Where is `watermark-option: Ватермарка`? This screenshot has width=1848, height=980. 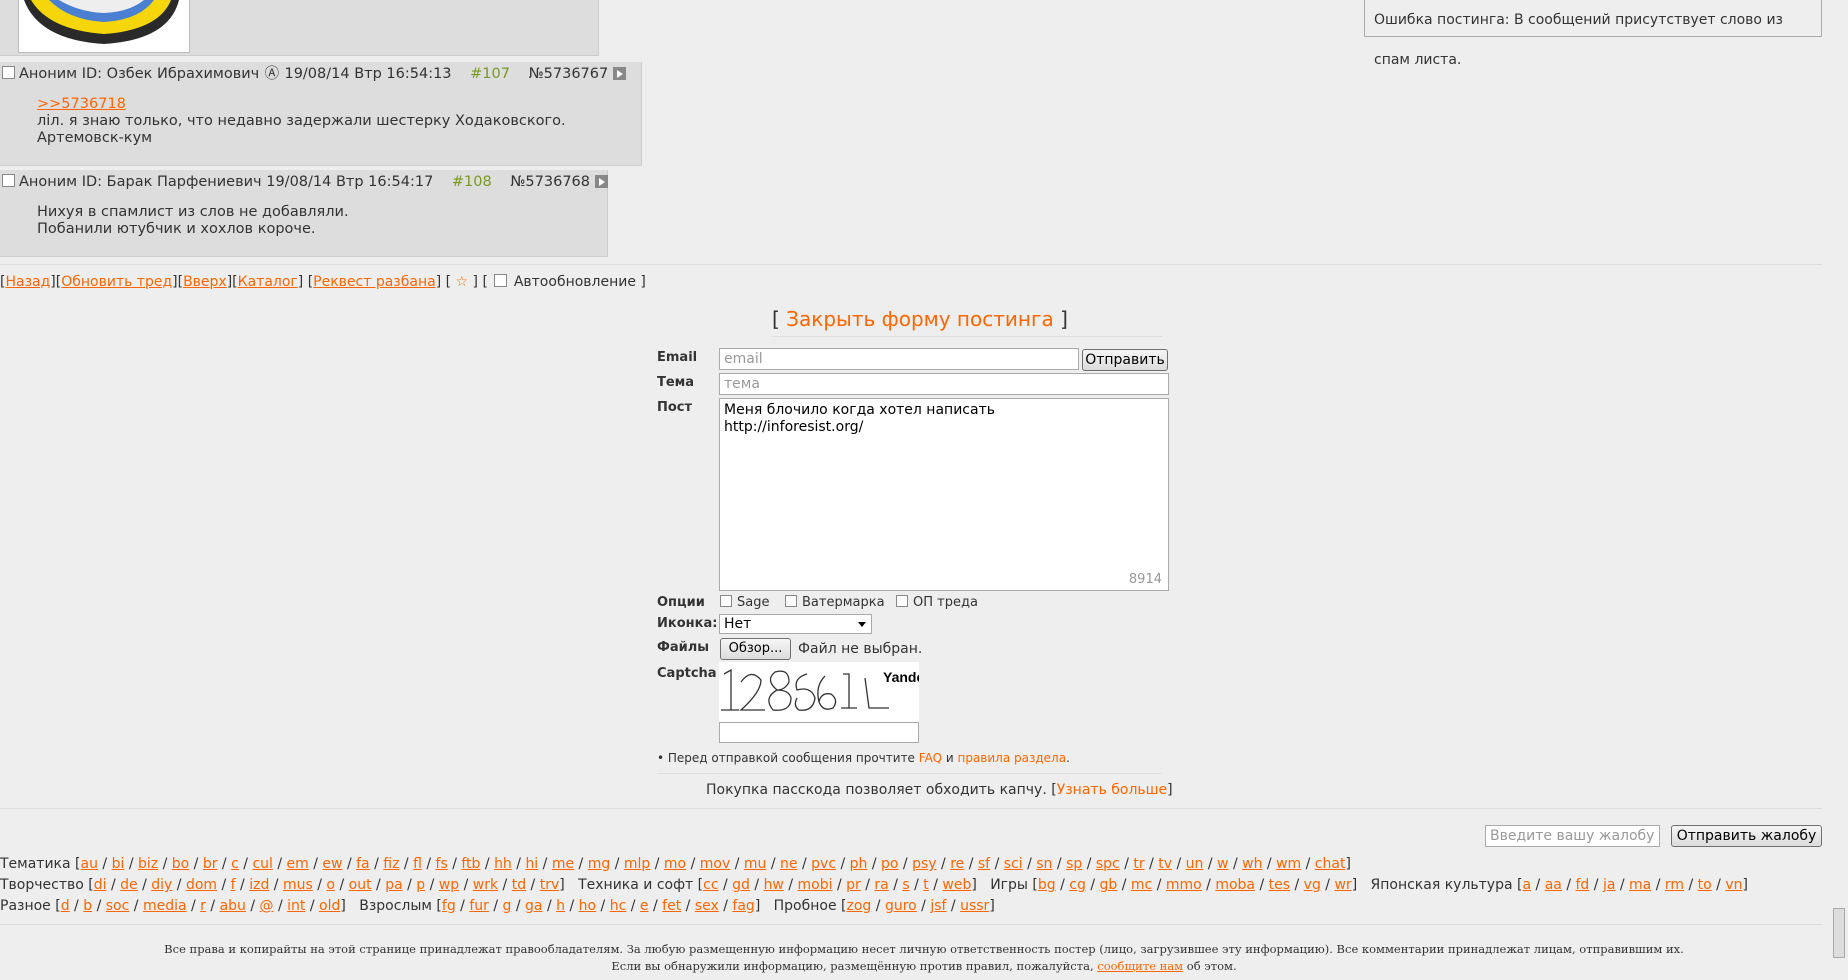 watermark-option: Ватермарка is located at coordinates (835, 602).